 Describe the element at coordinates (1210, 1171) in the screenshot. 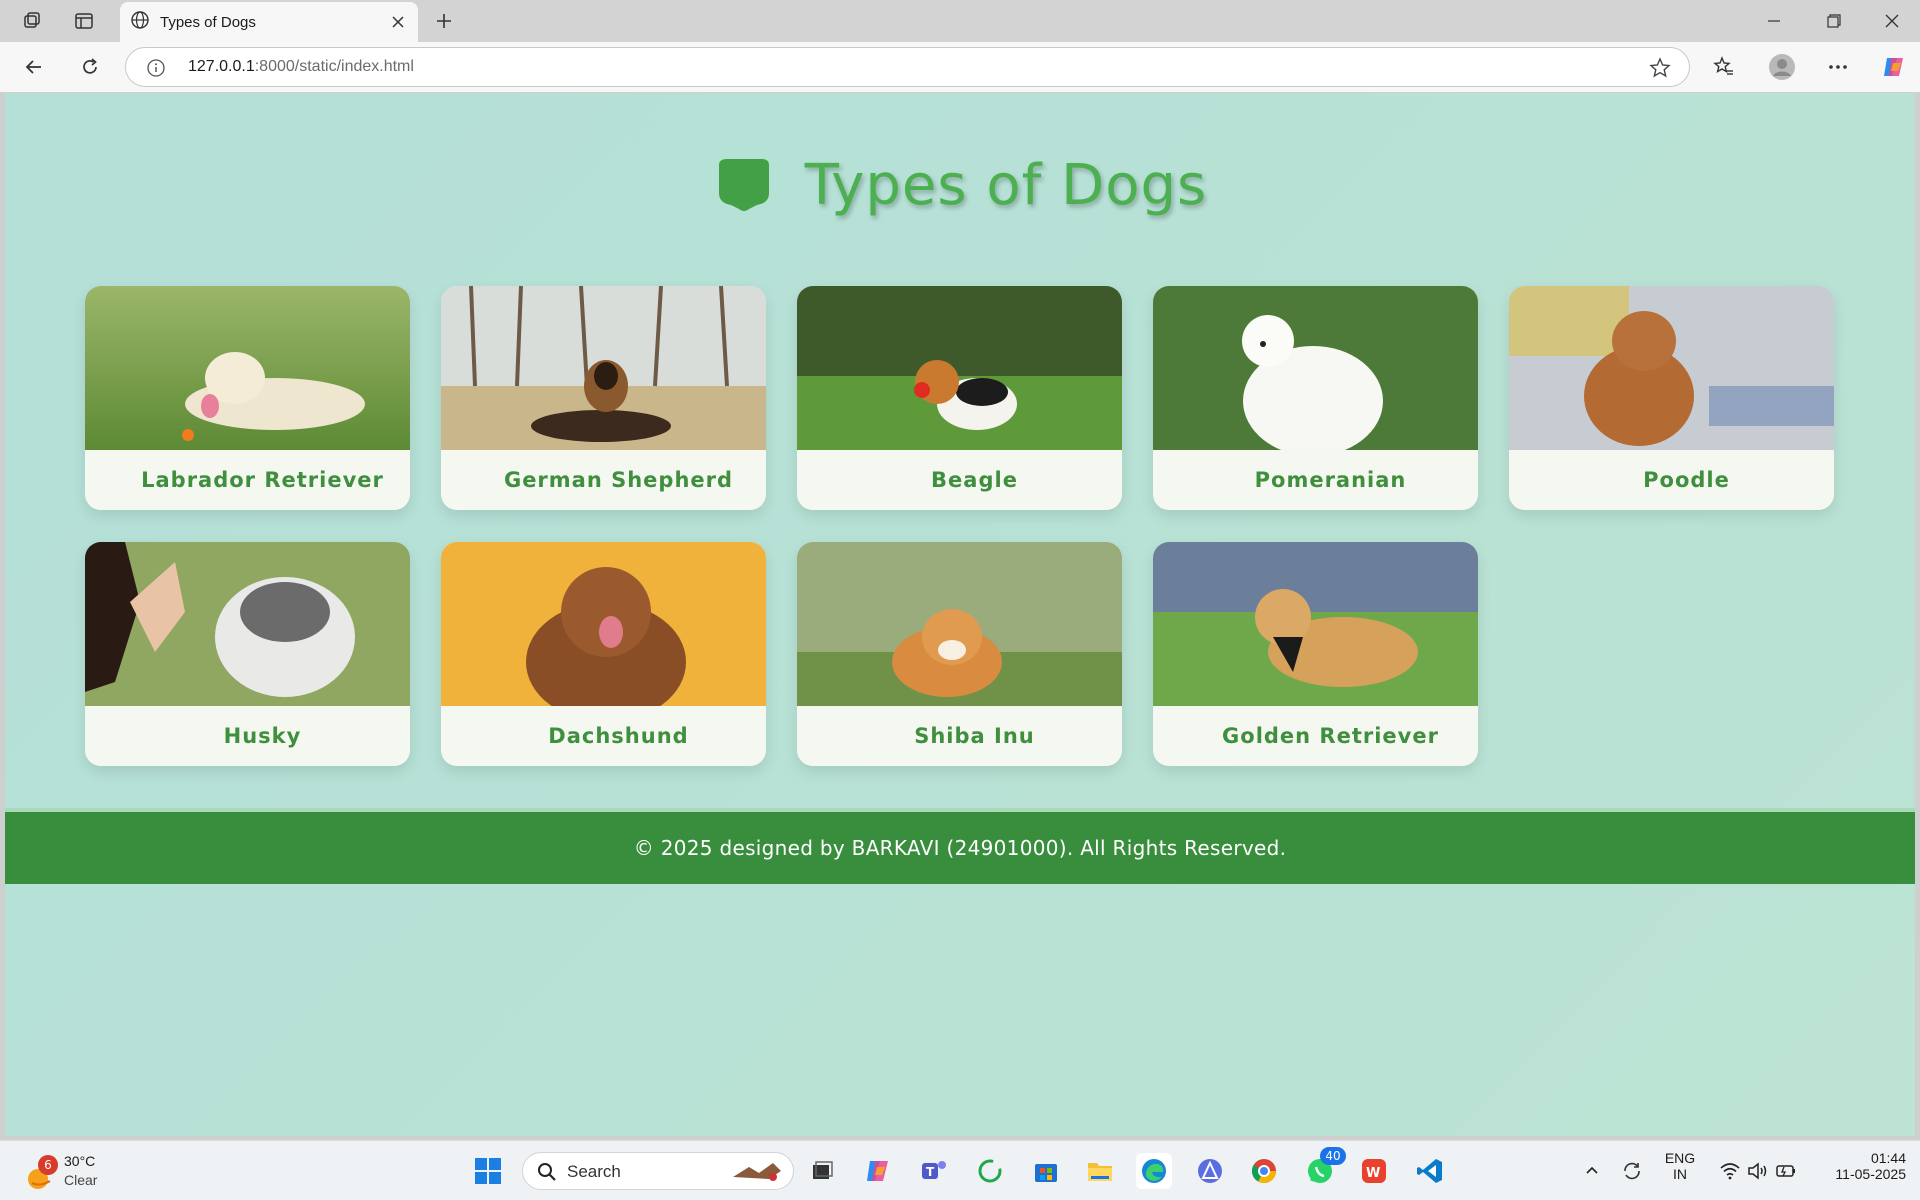

I see `vpn-app-icon` at that location.